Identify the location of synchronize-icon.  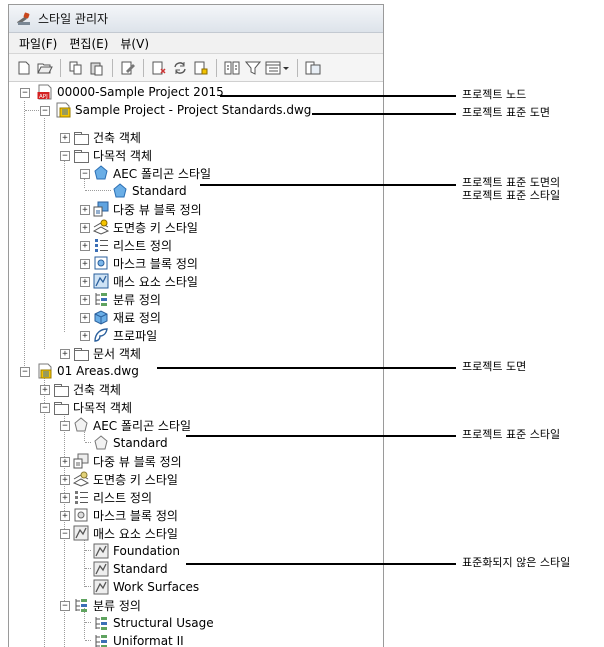
(180, 68).